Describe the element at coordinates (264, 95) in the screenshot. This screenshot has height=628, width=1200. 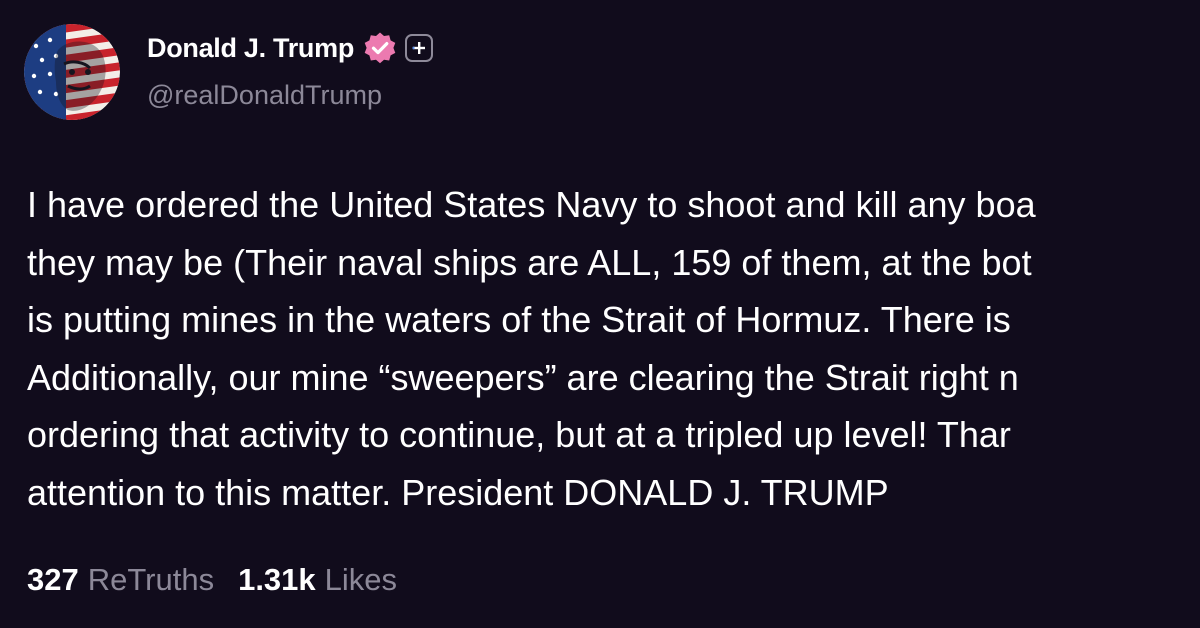
I see `author-handle: @realDonaldTrump` at that location.